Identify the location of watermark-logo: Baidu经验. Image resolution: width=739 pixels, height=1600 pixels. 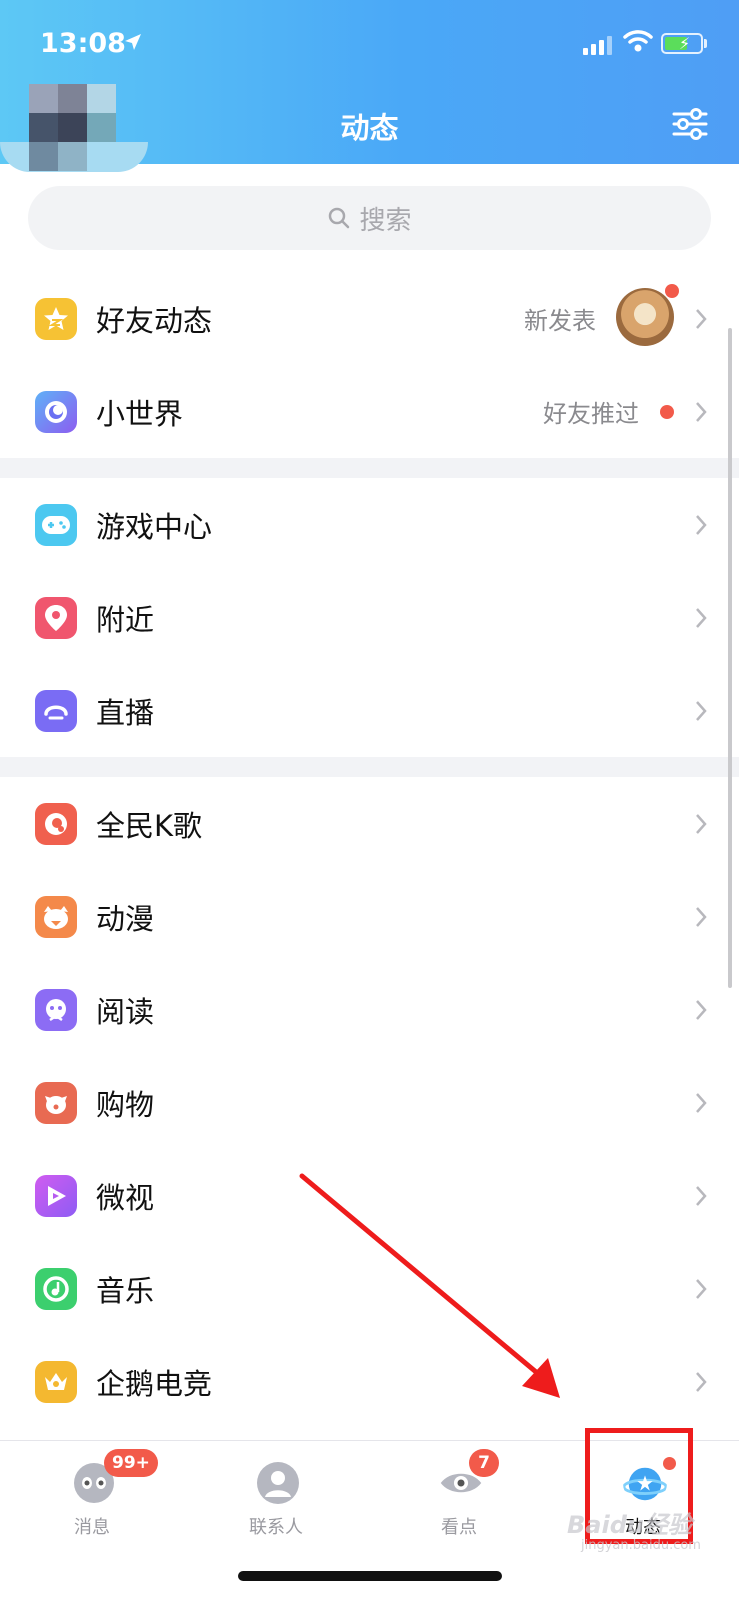
(629, 1525).